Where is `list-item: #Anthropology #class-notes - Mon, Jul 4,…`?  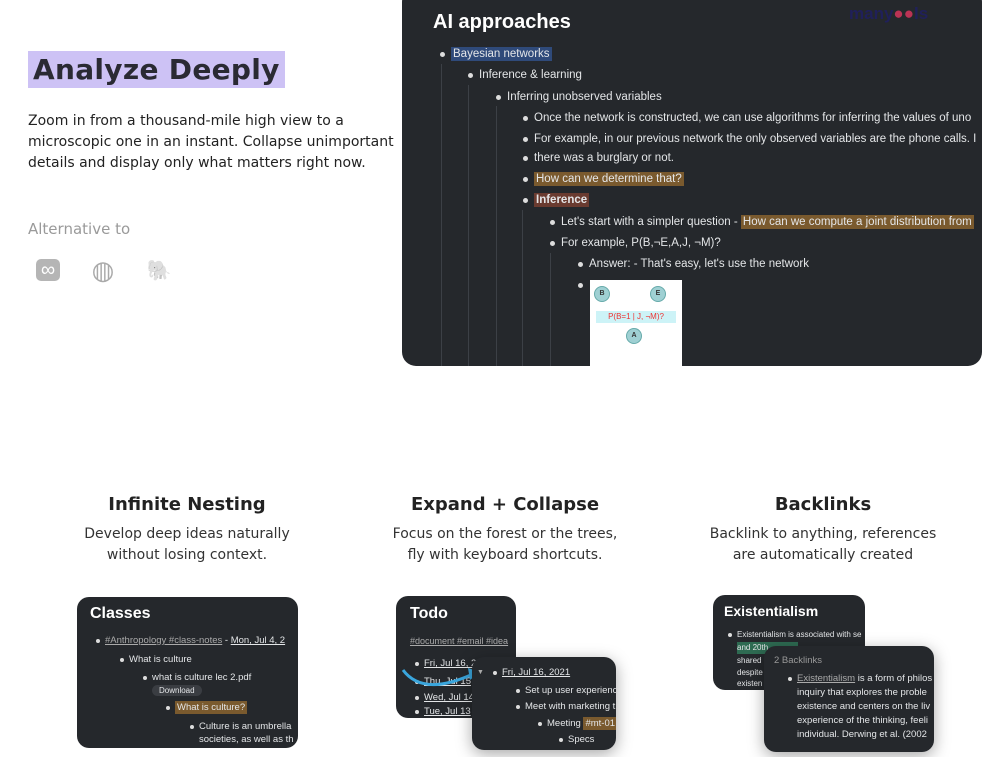 list-item: #Anthropology #class-notes - Mon, Jul 4,… is located at coordinates (190, 641).